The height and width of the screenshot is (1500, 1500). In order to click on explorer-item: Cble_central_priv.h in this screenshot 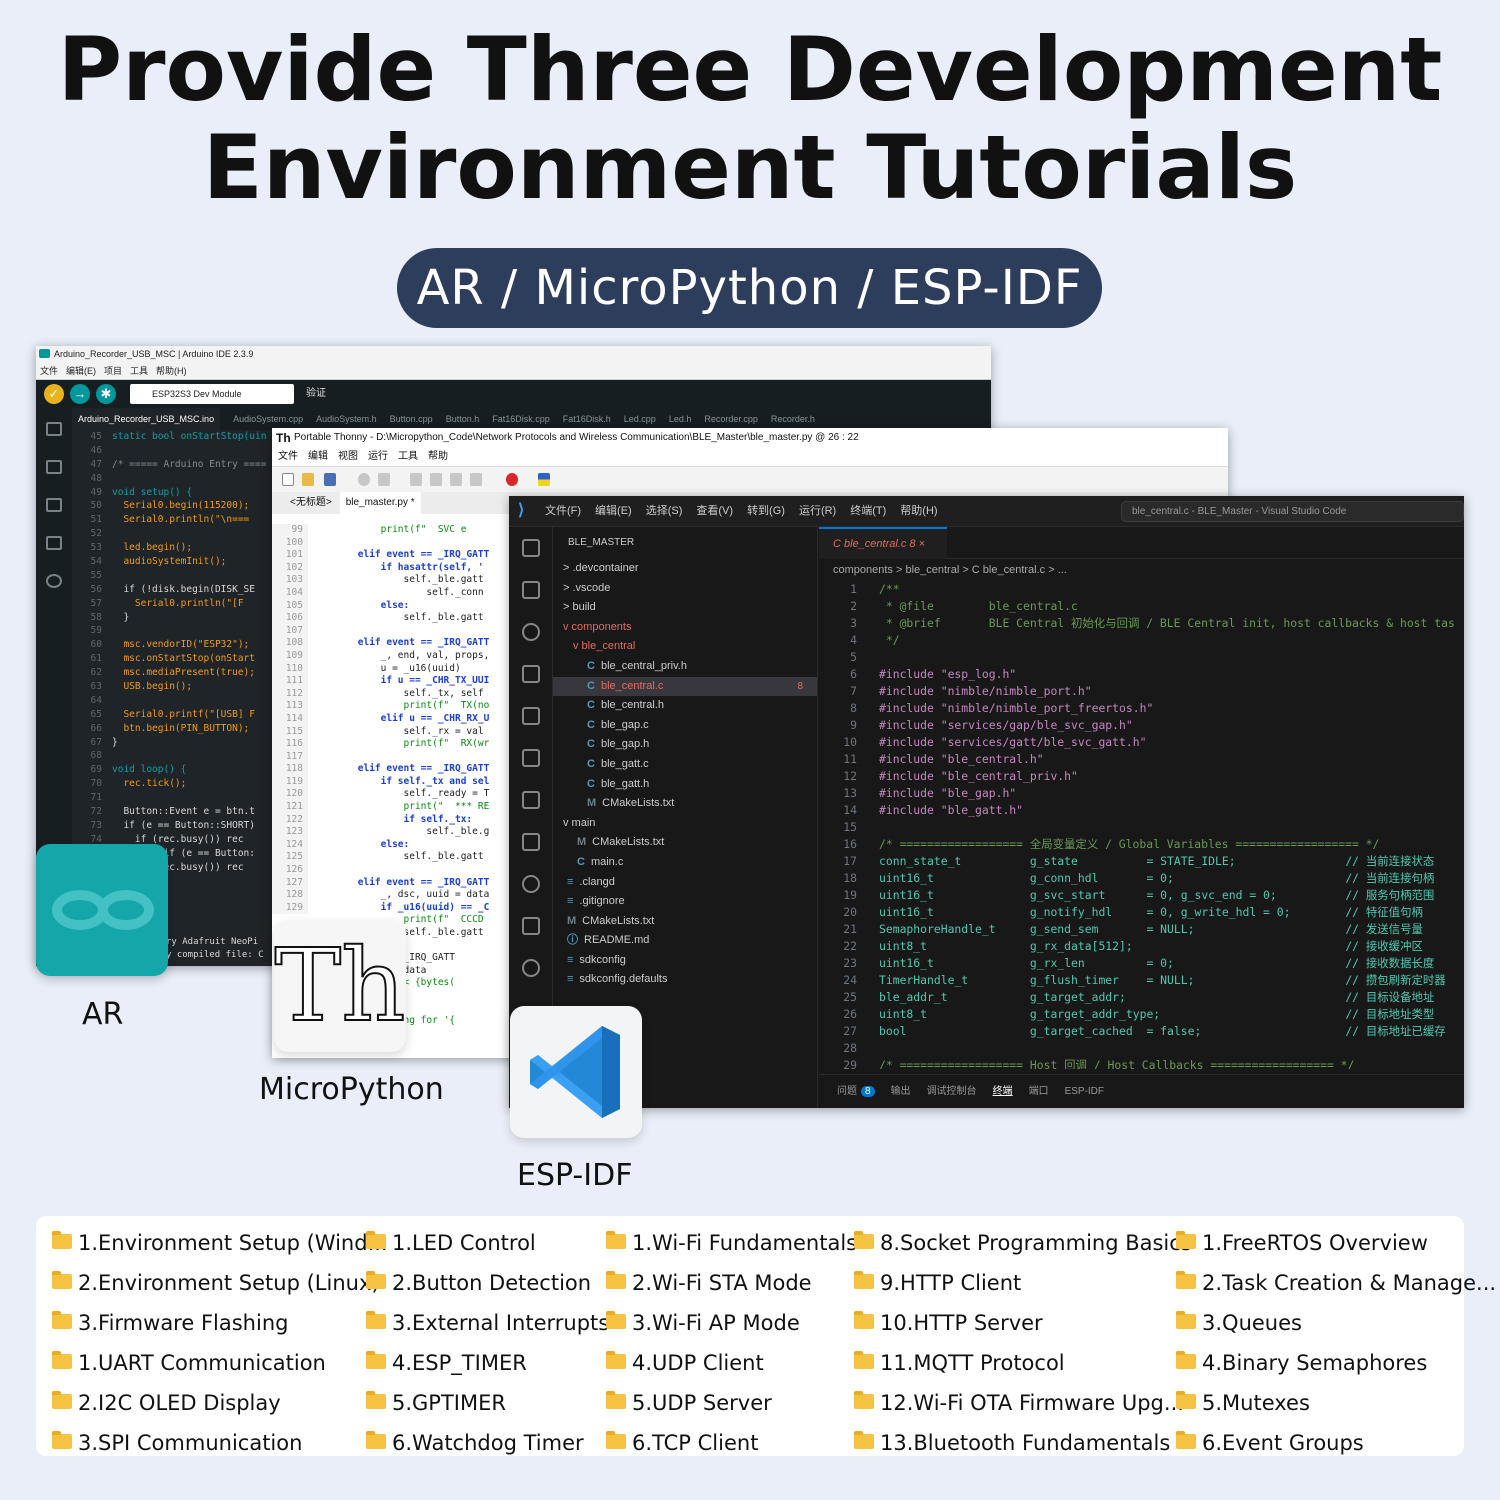, I will do `click(685, 667)`.